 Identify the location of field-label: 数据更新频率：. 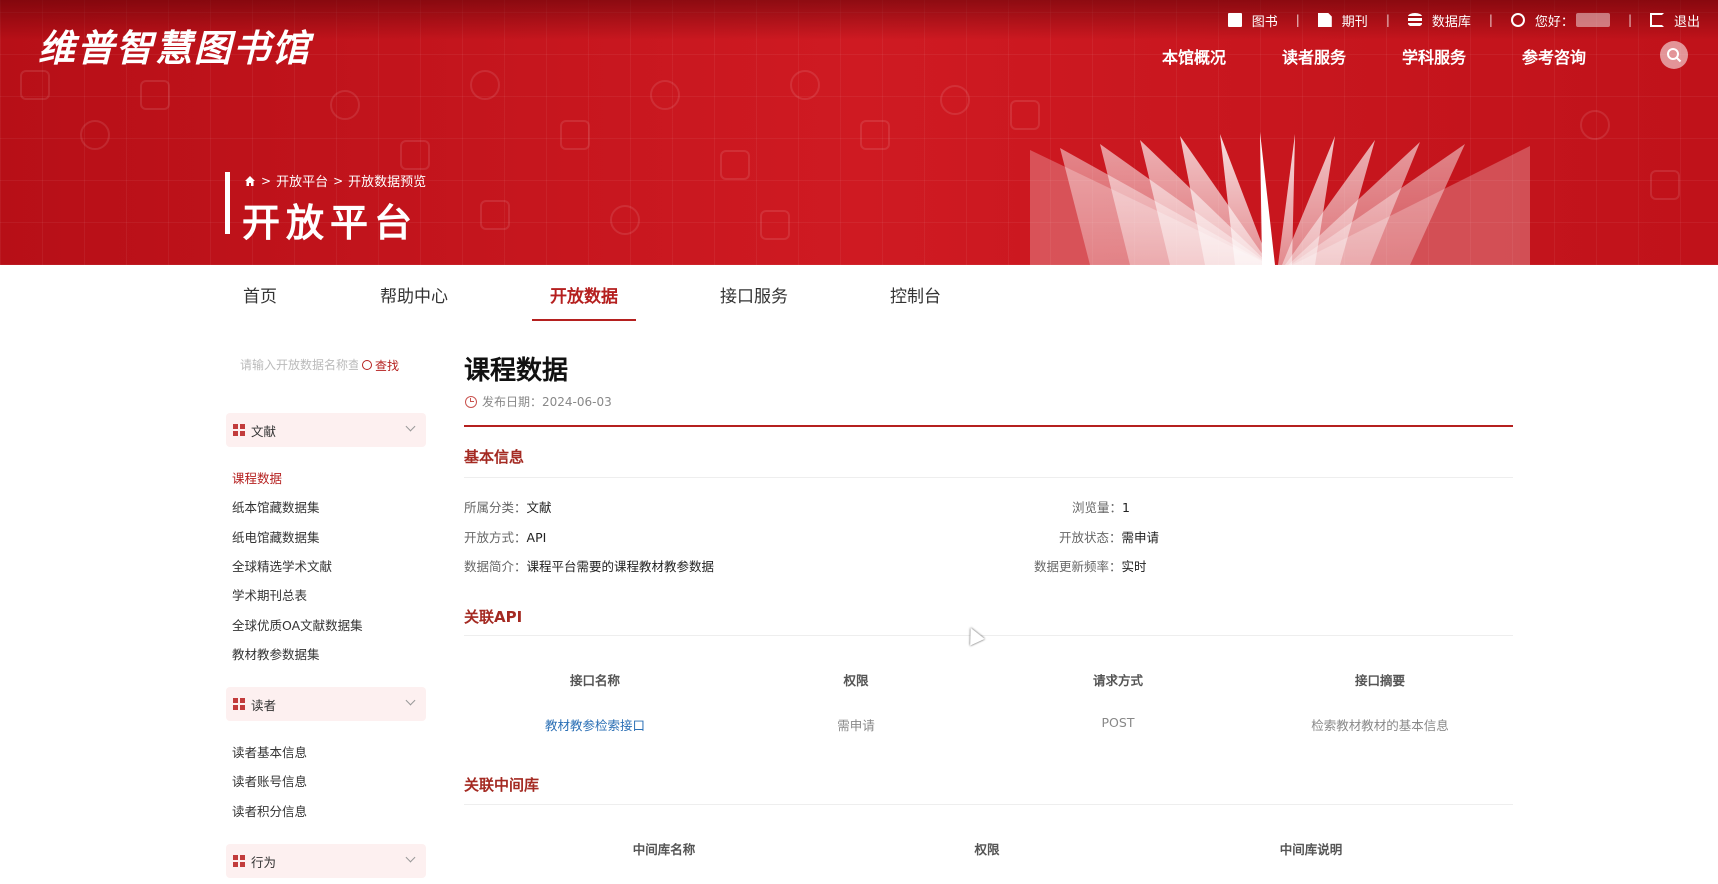
(1078, 566).